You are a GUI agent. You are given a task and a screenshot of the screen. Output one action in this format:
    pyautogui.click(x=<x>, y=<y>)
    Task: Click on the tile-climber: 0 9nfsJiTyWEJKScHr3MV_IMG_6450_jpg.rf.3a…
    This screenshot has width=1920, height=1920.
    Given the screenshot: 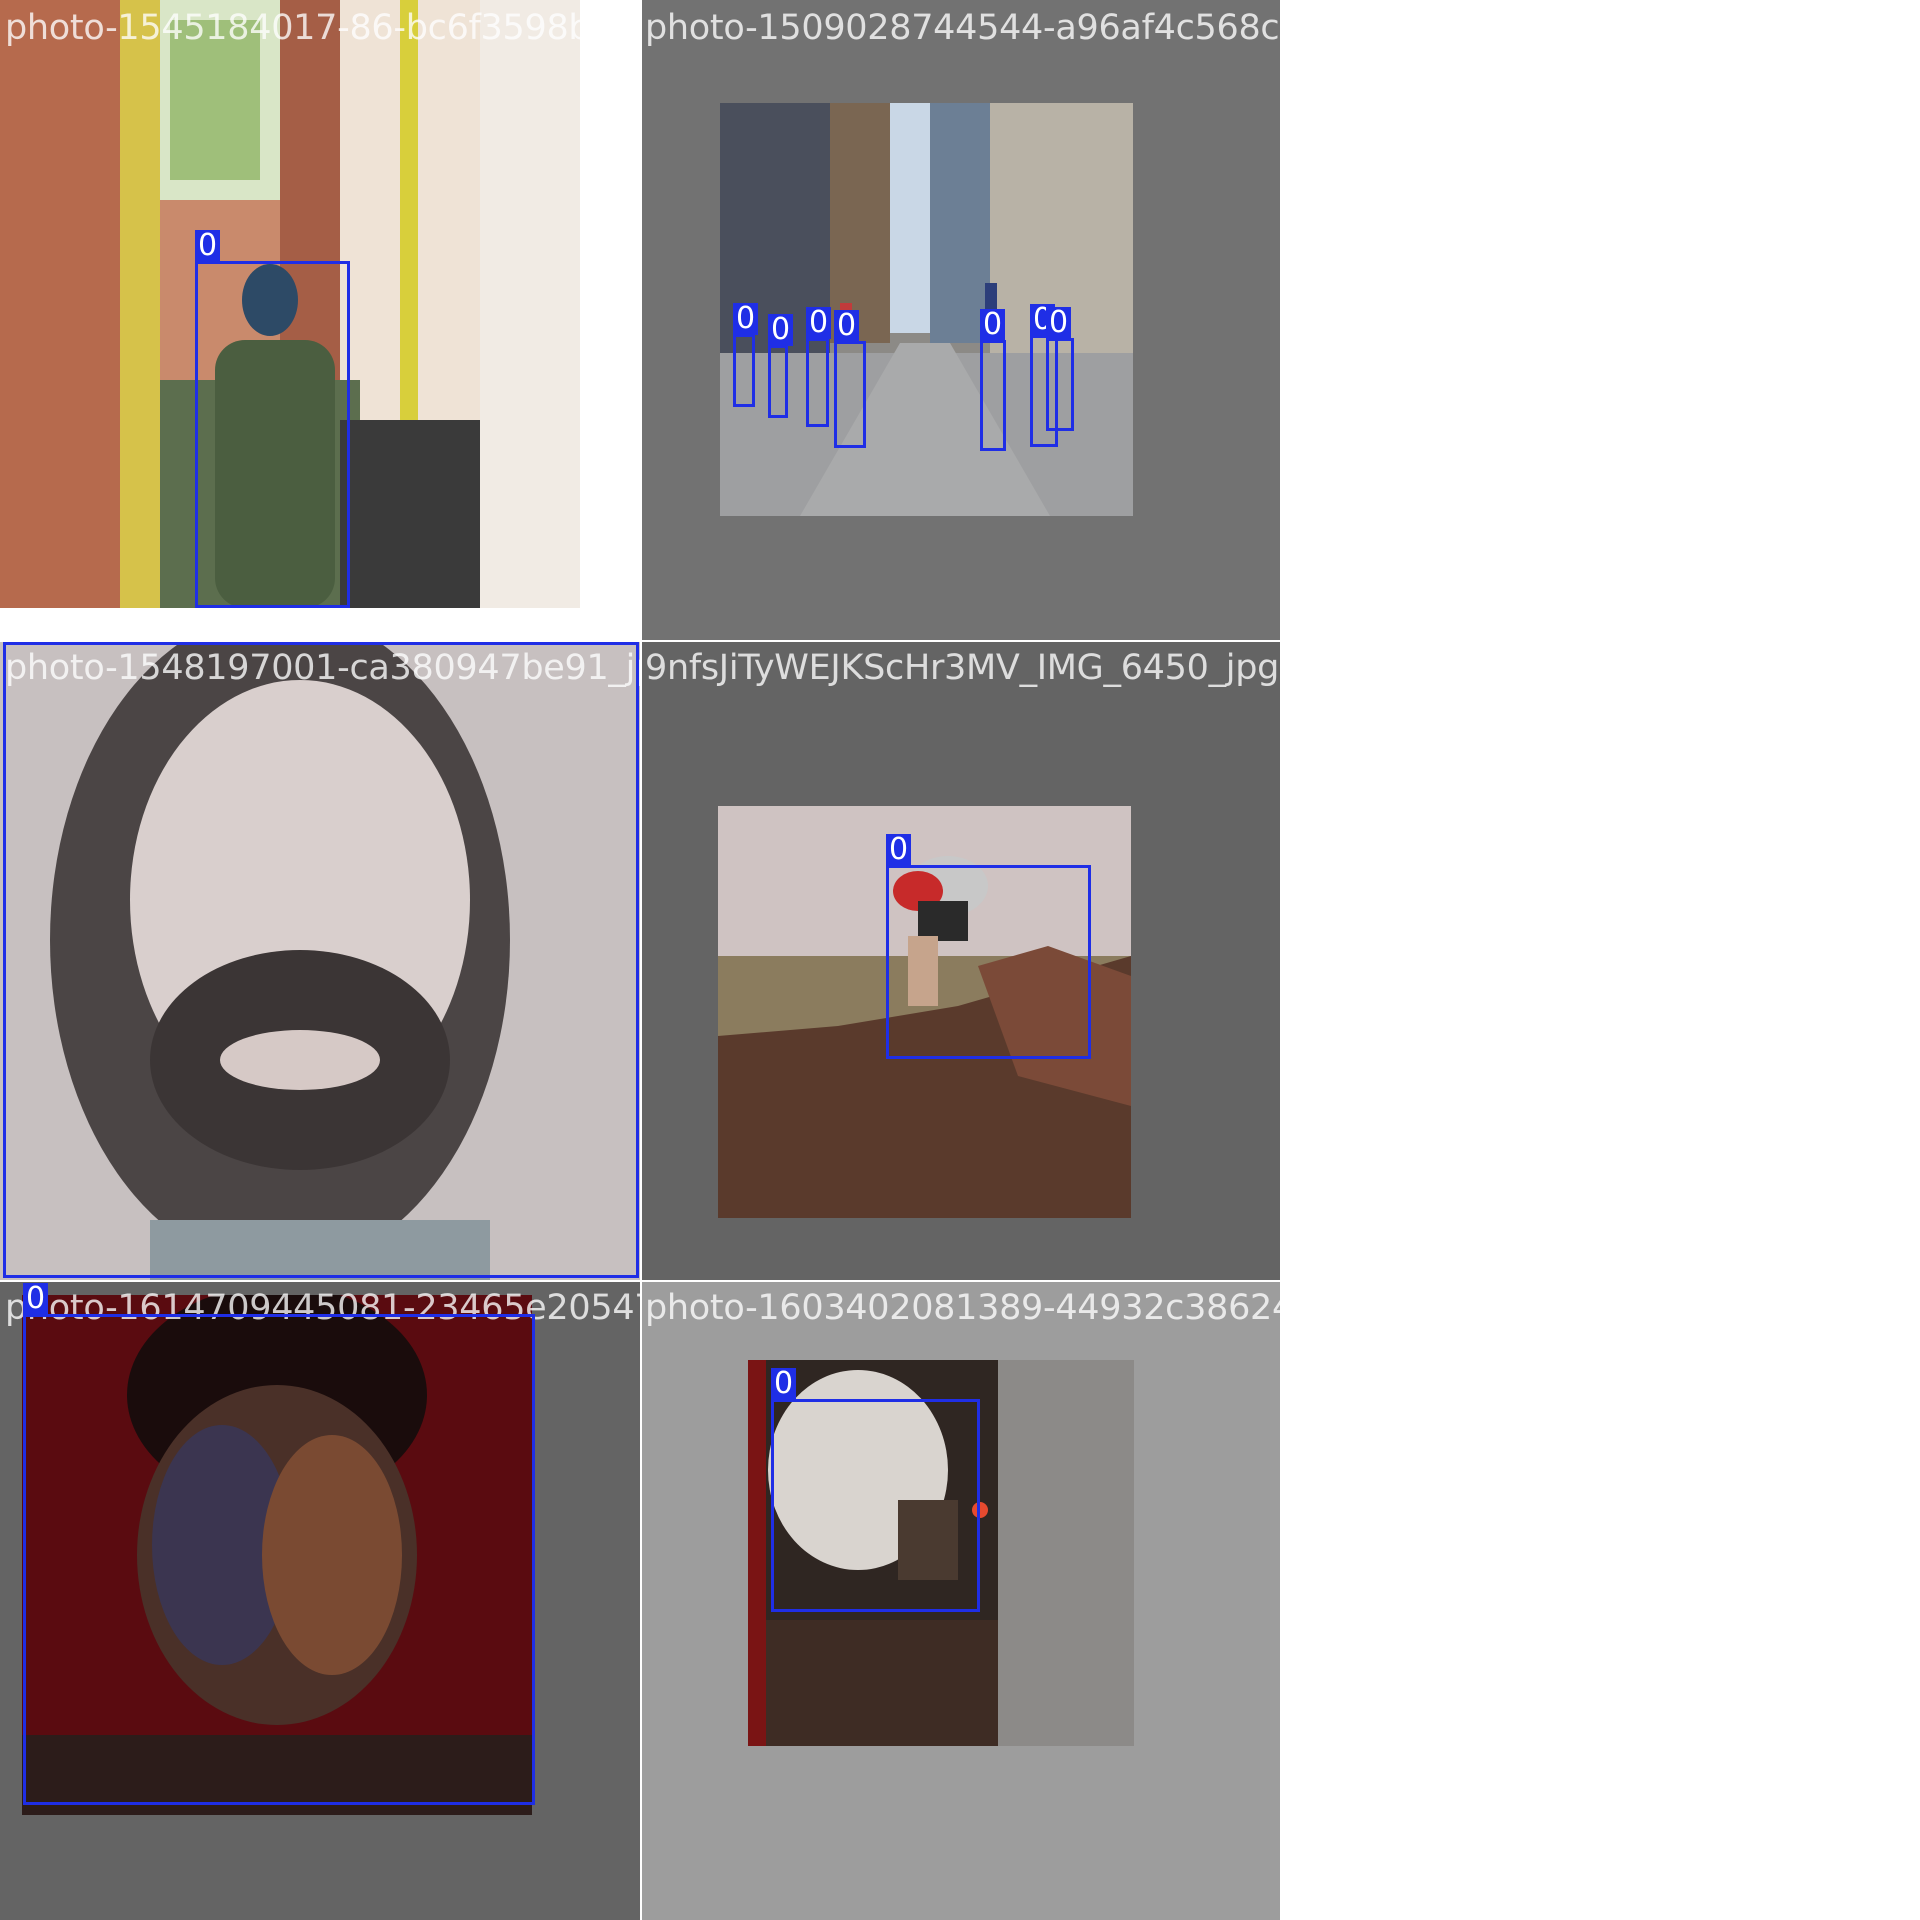 What is the action you would take?
    pyautogui.click(x=960, y=960)
    